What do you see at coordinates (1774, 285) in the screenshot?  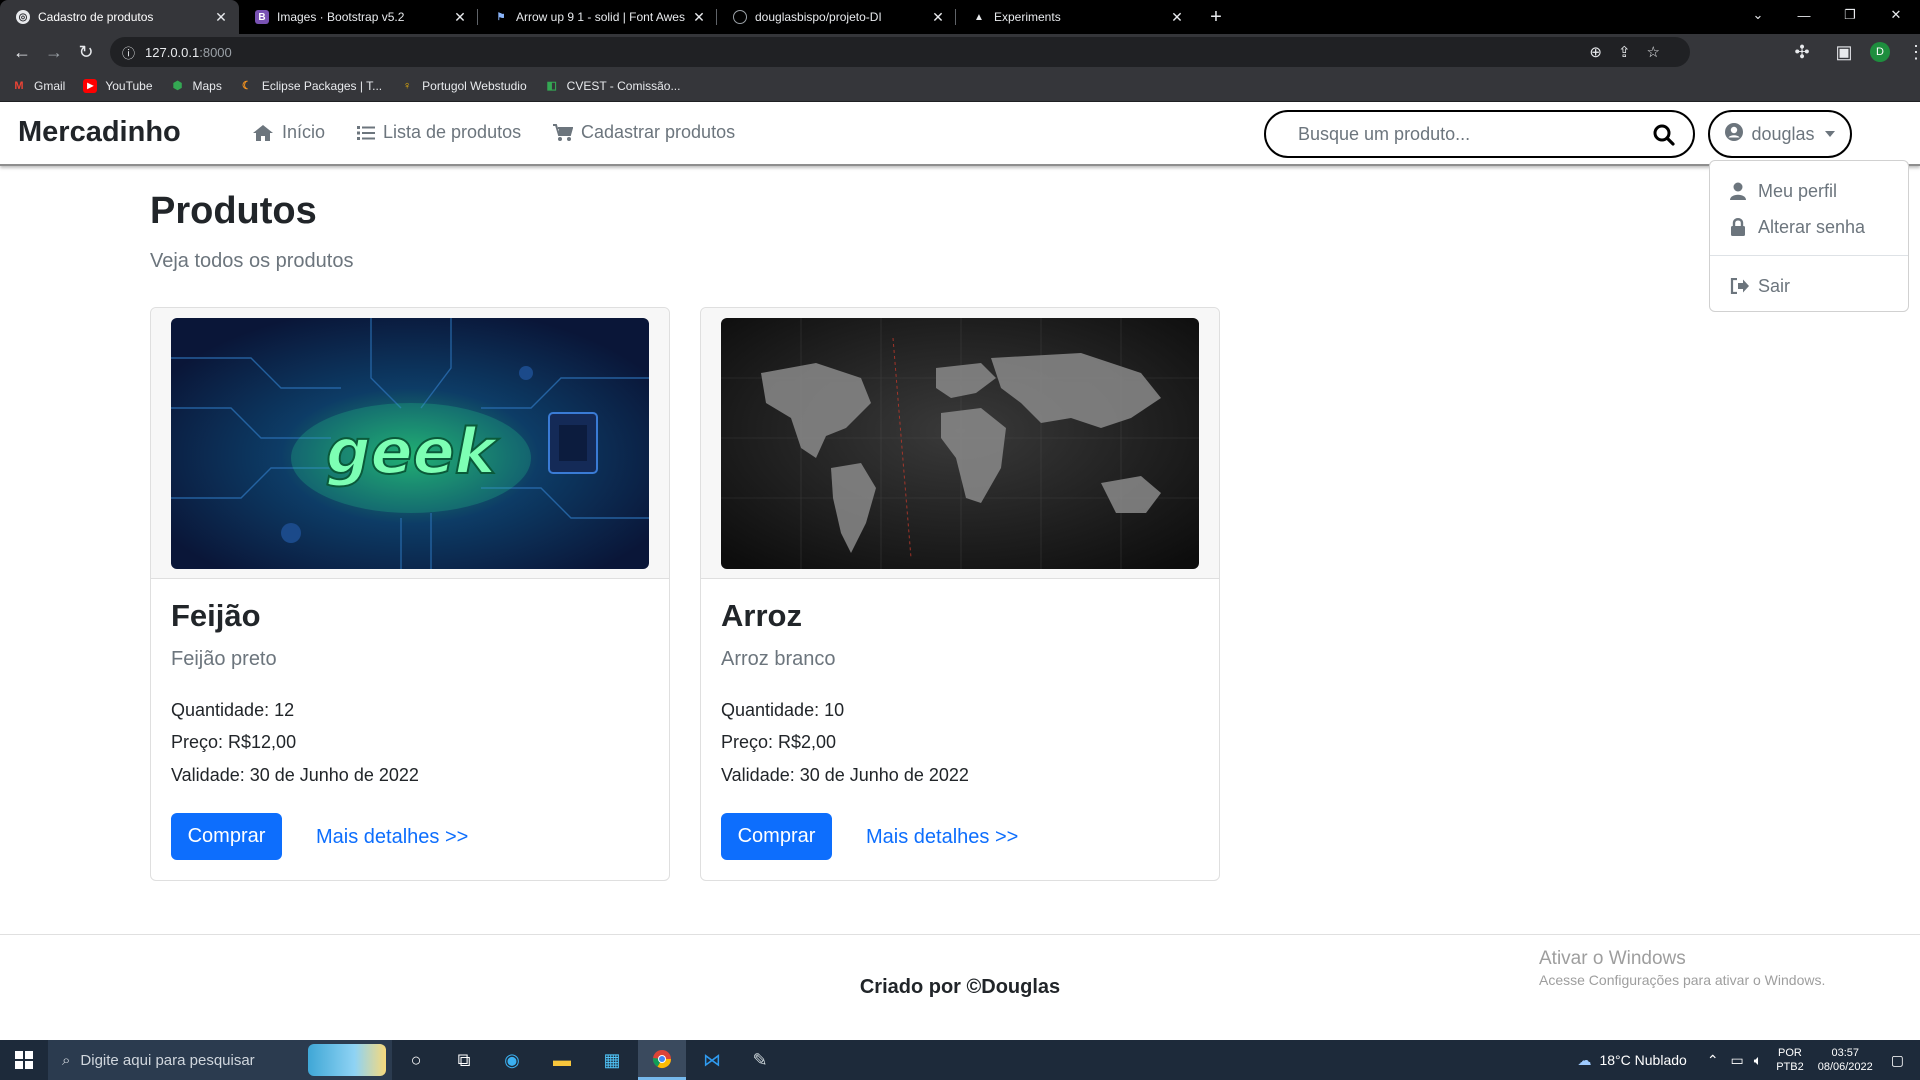 I see `menu-item-label: Sair` at bounding box center [1774, 285].